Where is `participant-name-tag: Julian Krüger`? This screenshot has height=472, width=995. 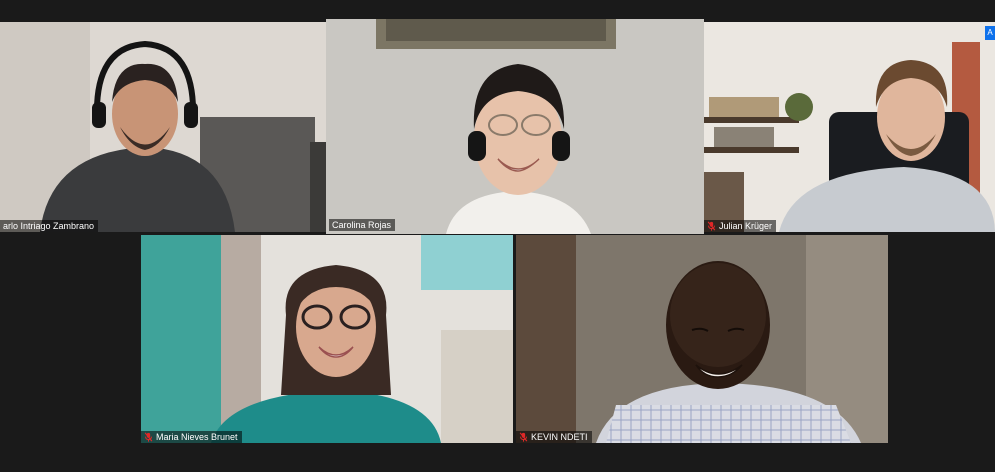
participant-name-tag: Julian Krüger is located at coordinates (740, 226).